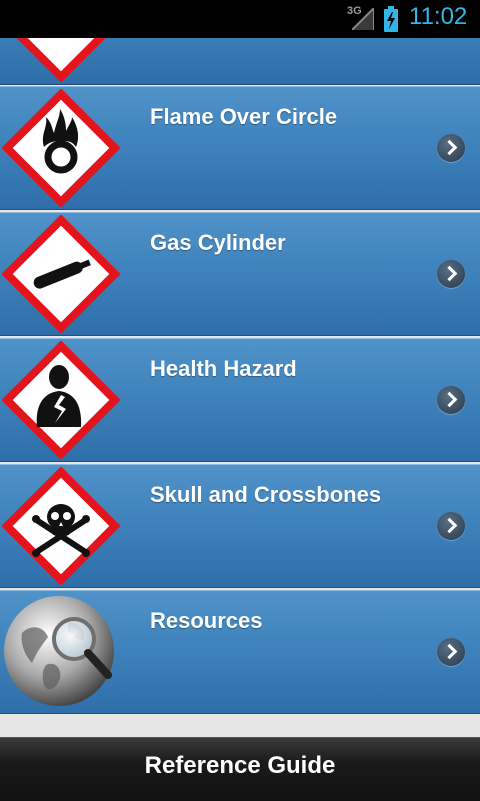 The height and width of the screenshot is (801, 480). What do you see at coordinates (363, 19) in the screenshot?
I see `signal-icon` at bounding box center [363, 19].